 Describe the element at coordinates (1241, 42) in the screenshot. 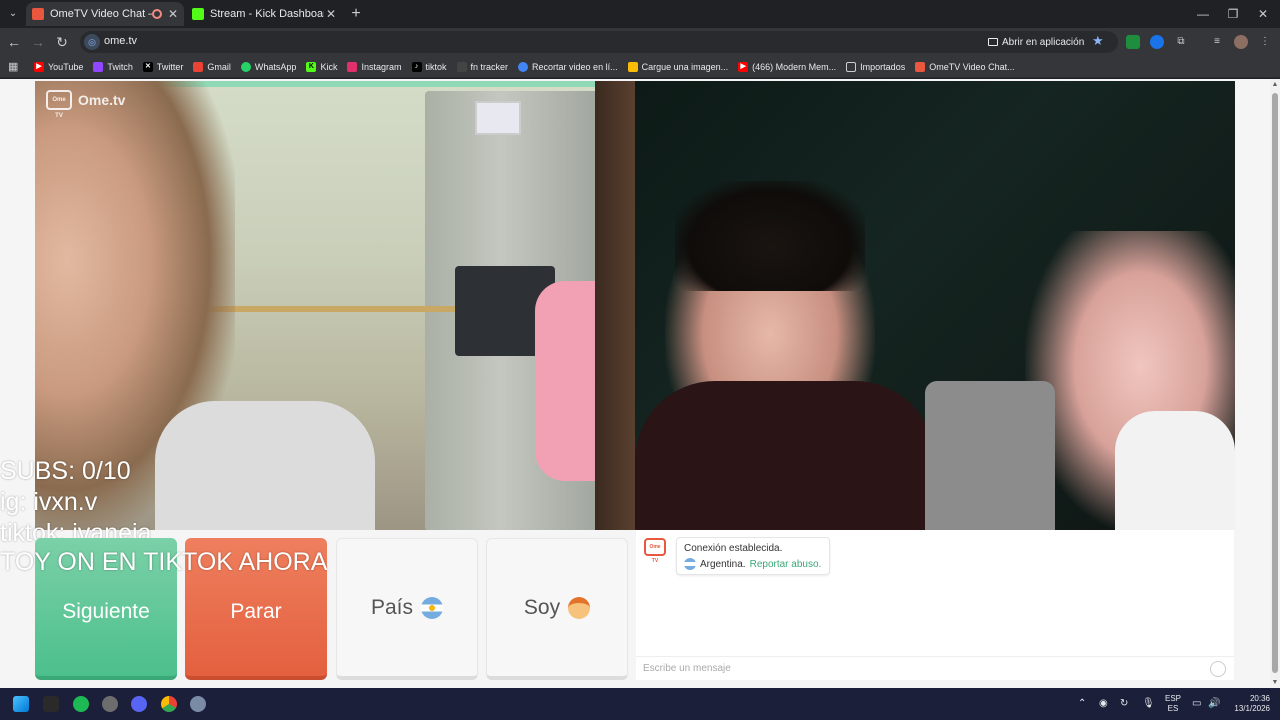

I see `profile-avatar` at that location.